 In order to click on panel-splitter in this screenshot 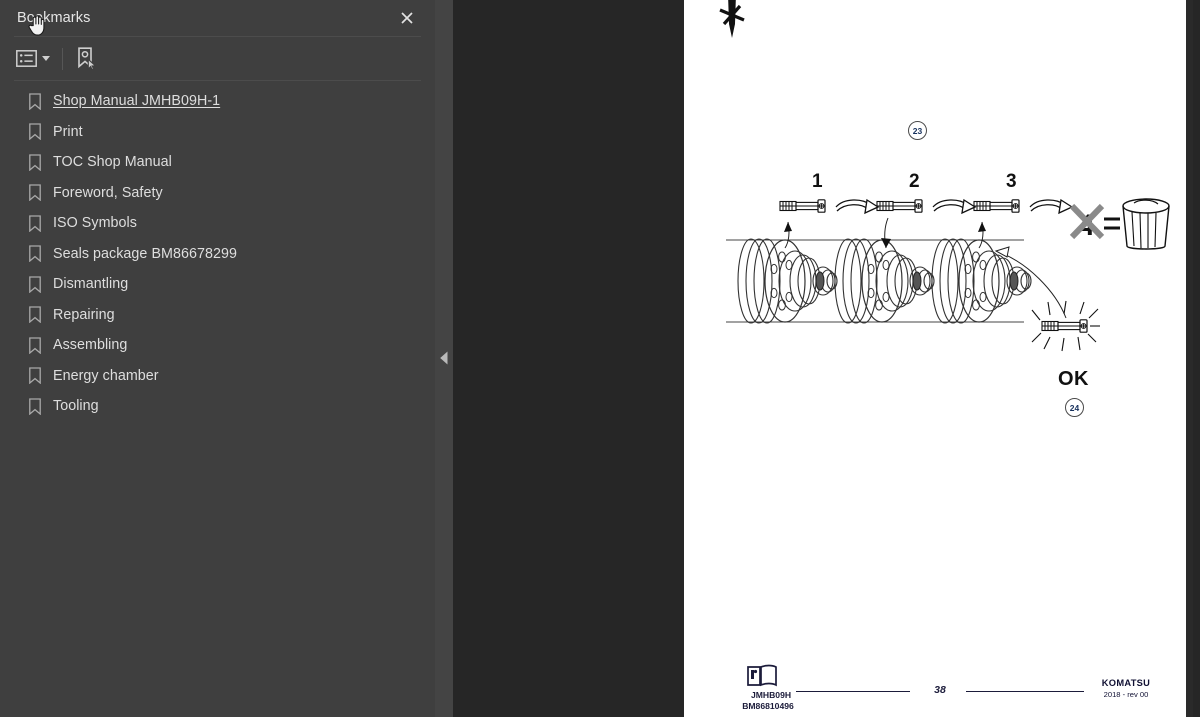, I will do `click(444, 358)`.